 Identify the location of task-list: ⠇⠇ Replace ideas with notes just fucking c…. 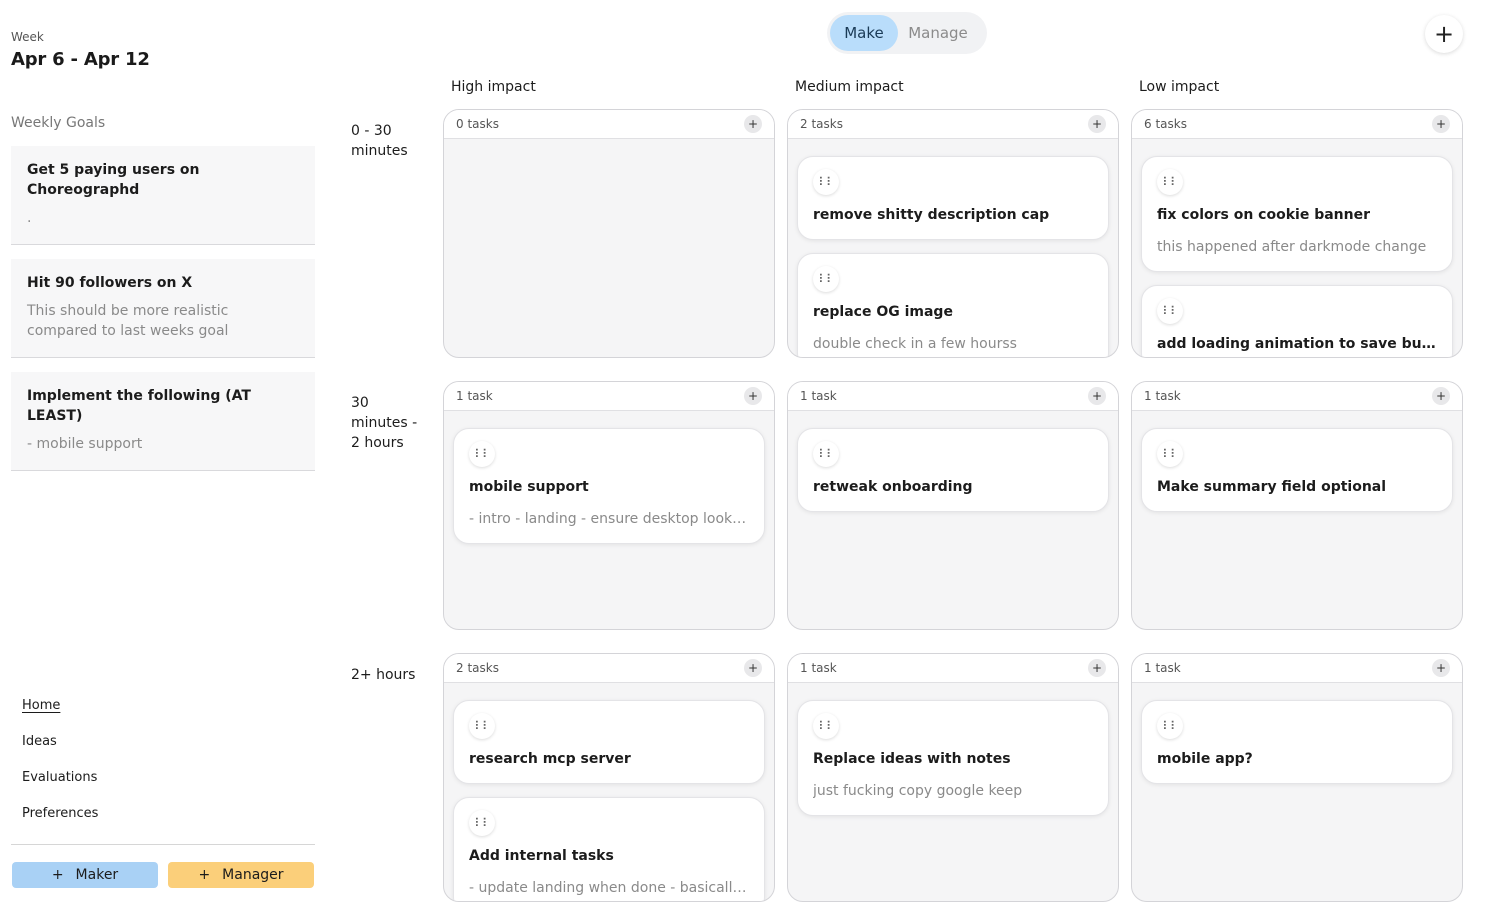
(953, 749).